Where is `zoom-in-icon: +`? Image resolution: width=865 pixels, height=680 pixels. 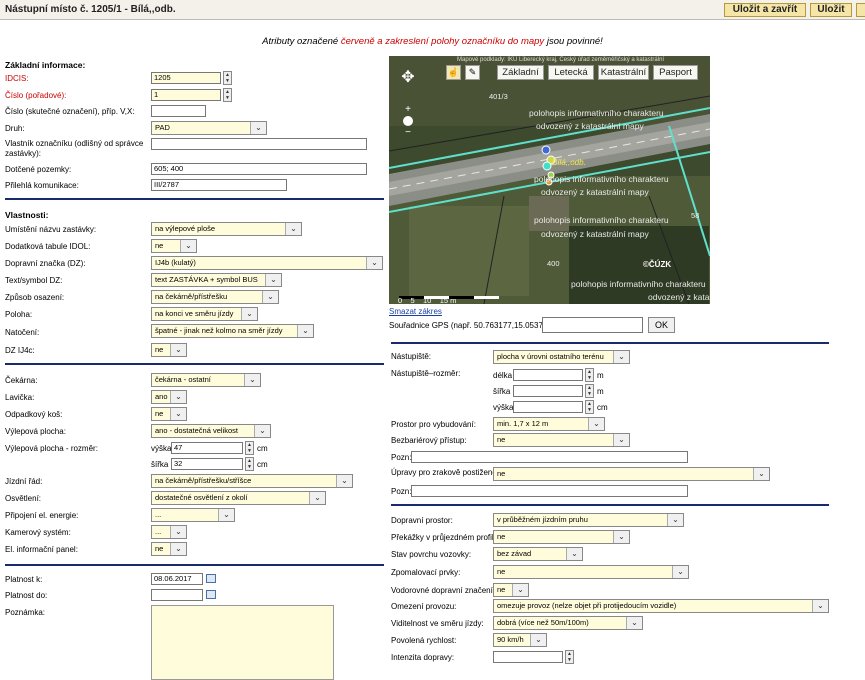
zoom-in-icon: + is located at coordinates (408, 110).